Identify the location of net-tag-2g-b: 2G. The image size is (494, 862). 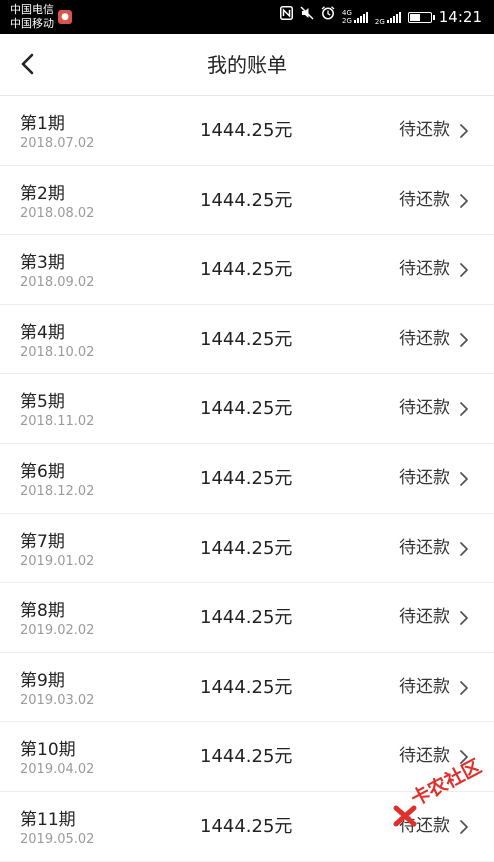
(379, 21).